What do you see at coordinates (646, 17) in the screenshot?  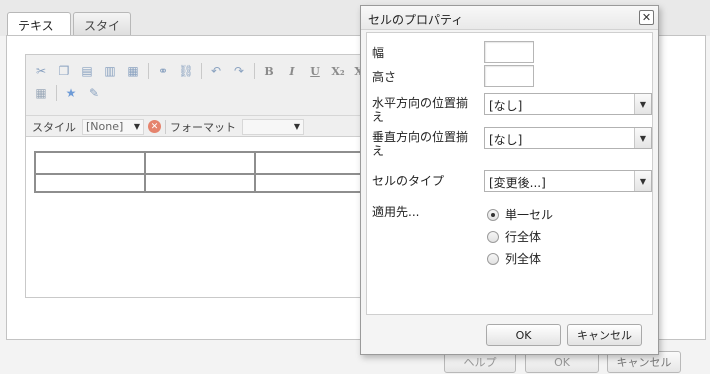 I see `close-icon: ✕` at bounding box center [646, 17].